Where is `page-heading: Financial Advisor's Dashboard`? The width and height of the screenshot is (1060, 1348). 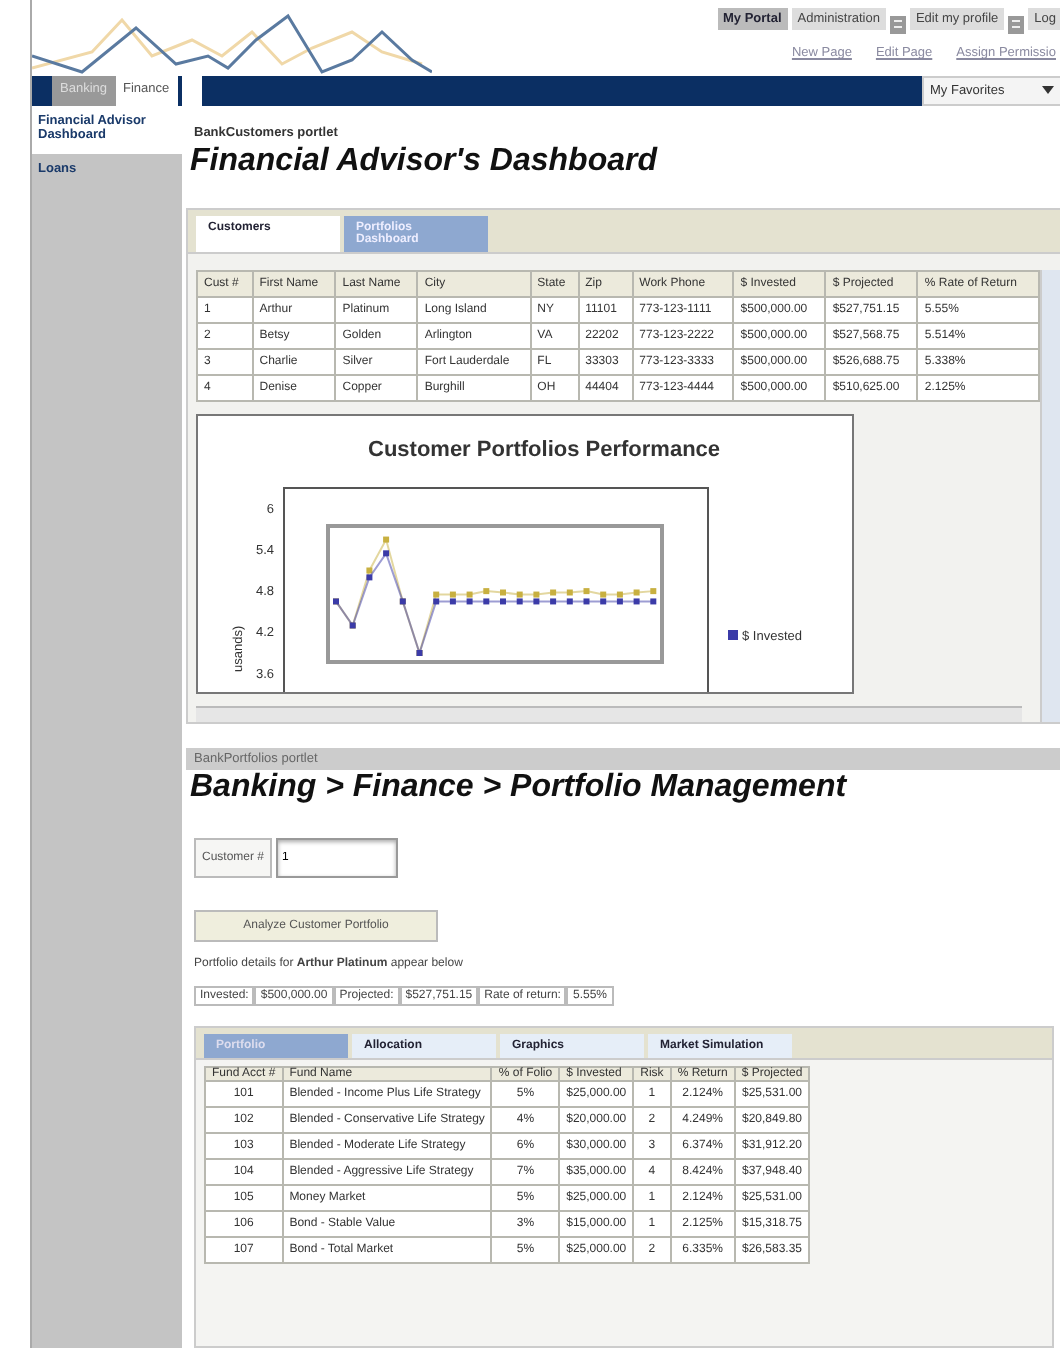 page-heading: Financial Advisor's Dashboard is located at coordinates (423, 161).